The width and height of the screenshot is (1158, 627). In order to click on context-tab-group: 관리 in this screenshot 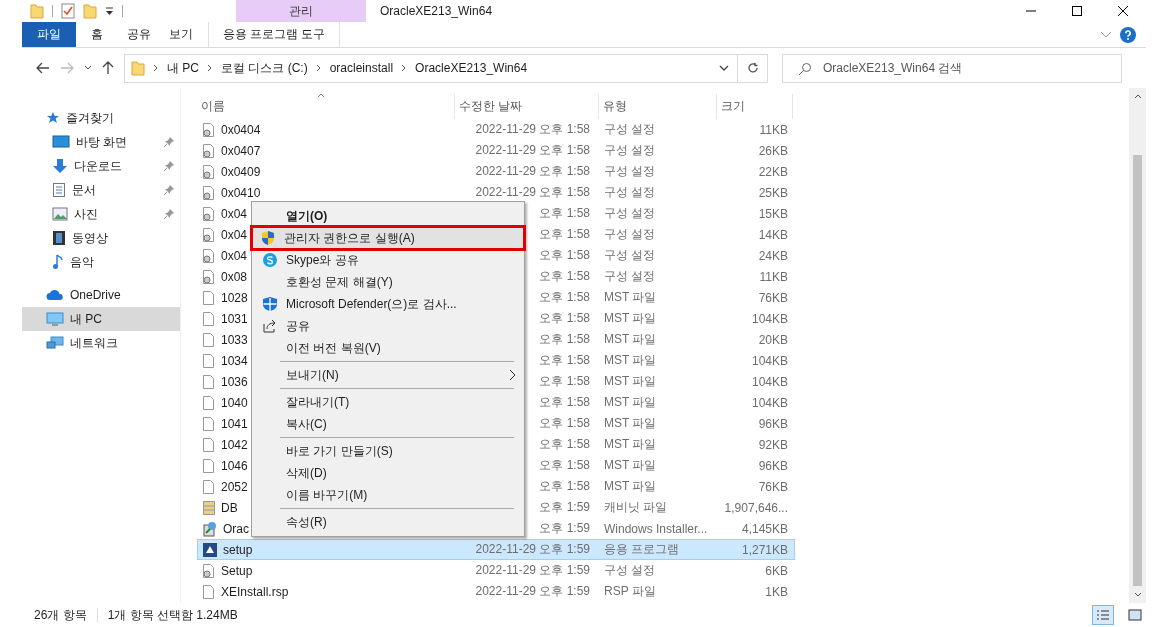, I will do `click(301, 11)`.